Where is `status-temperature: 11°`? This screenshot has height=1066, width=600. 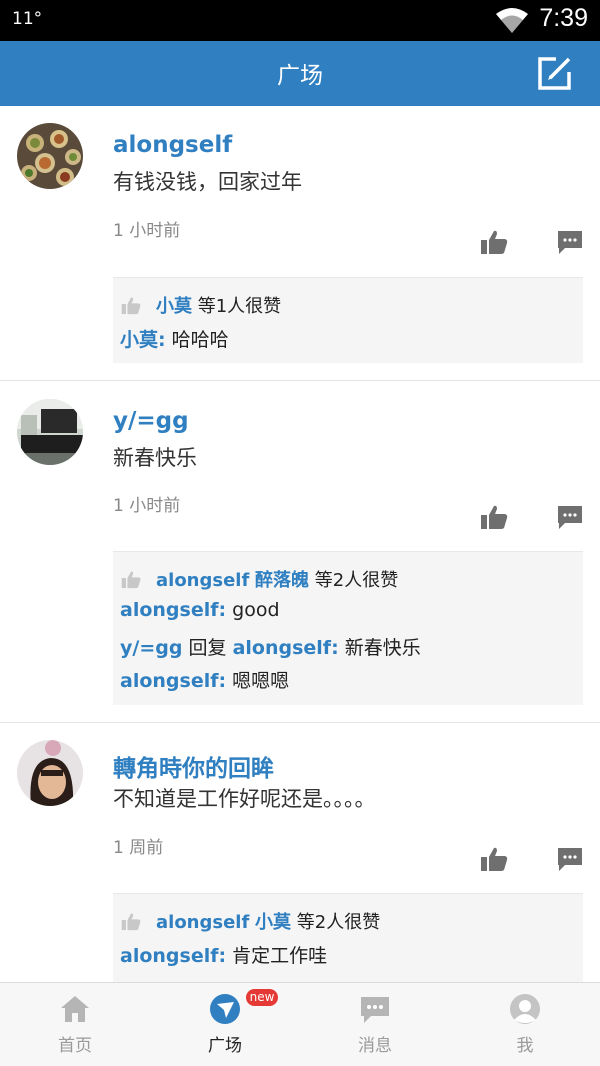
status-temperature: 11° is located at coordinates (27, 19).